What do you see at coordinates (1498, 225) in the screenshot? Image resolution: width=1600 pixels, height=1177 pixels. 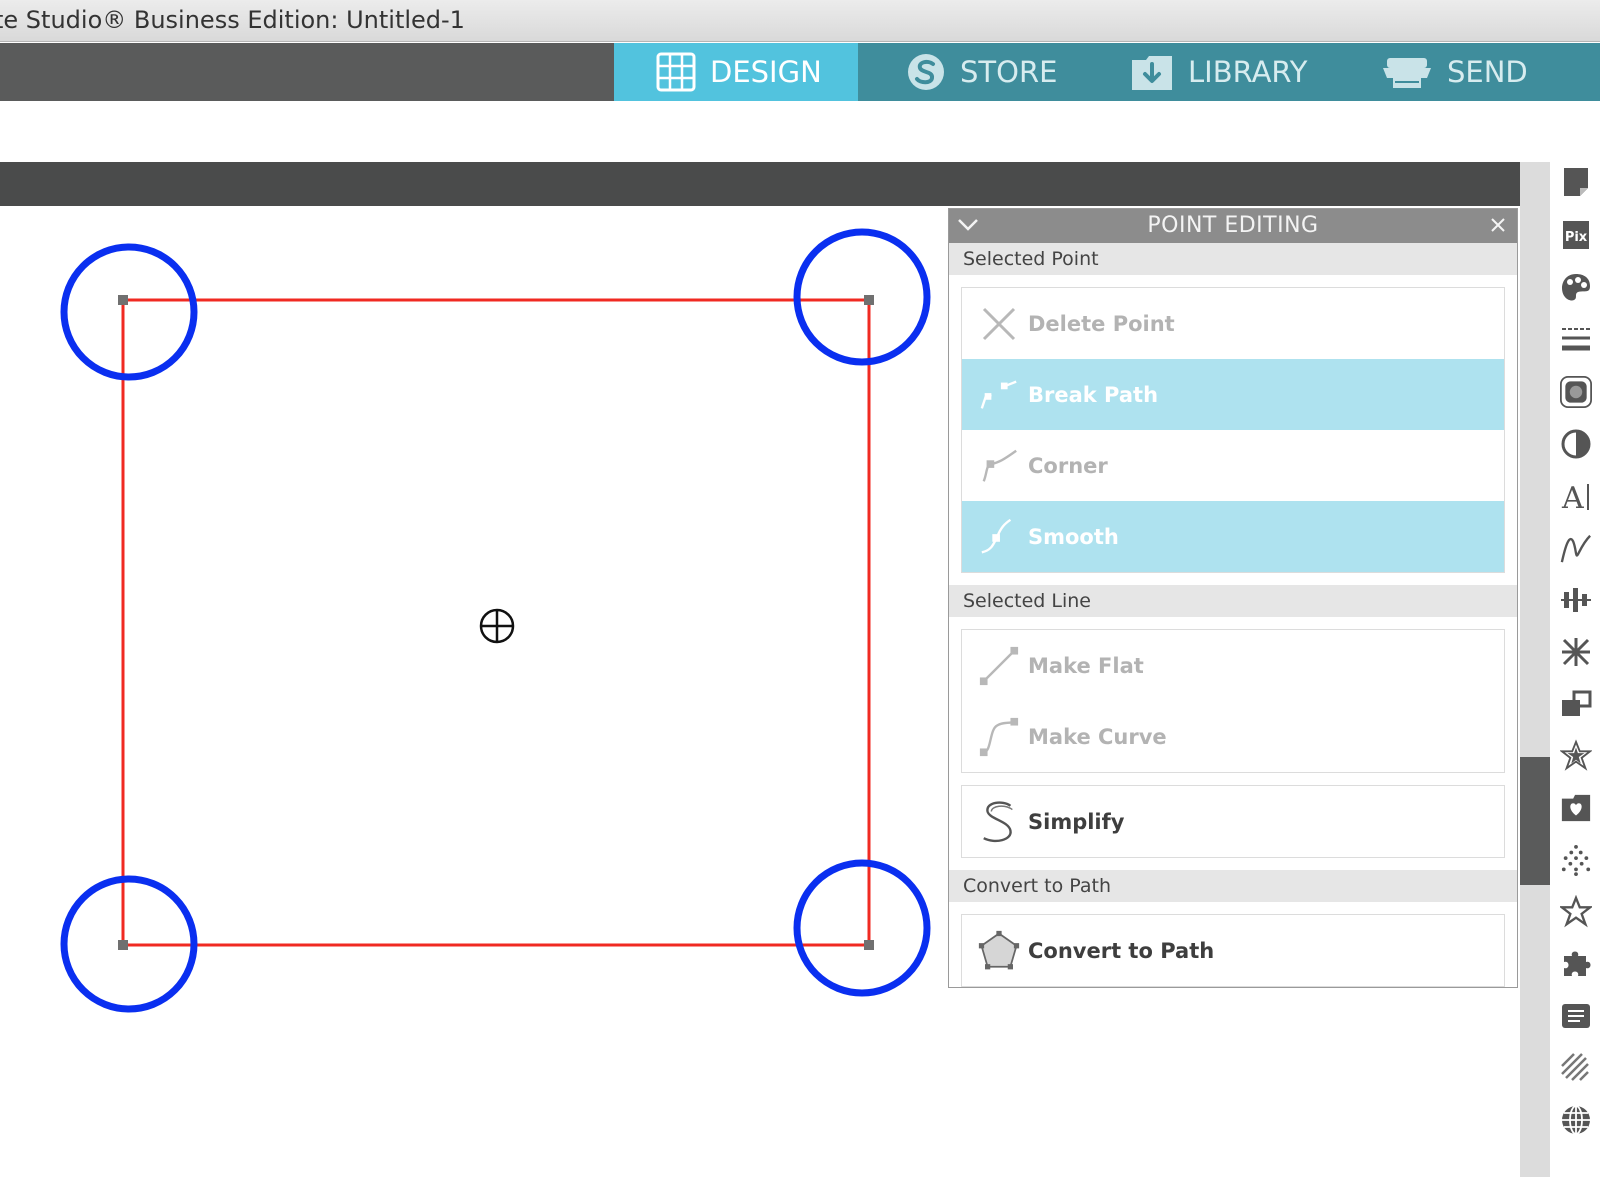 I see `close-icon` at bounding box center [1498, 225].